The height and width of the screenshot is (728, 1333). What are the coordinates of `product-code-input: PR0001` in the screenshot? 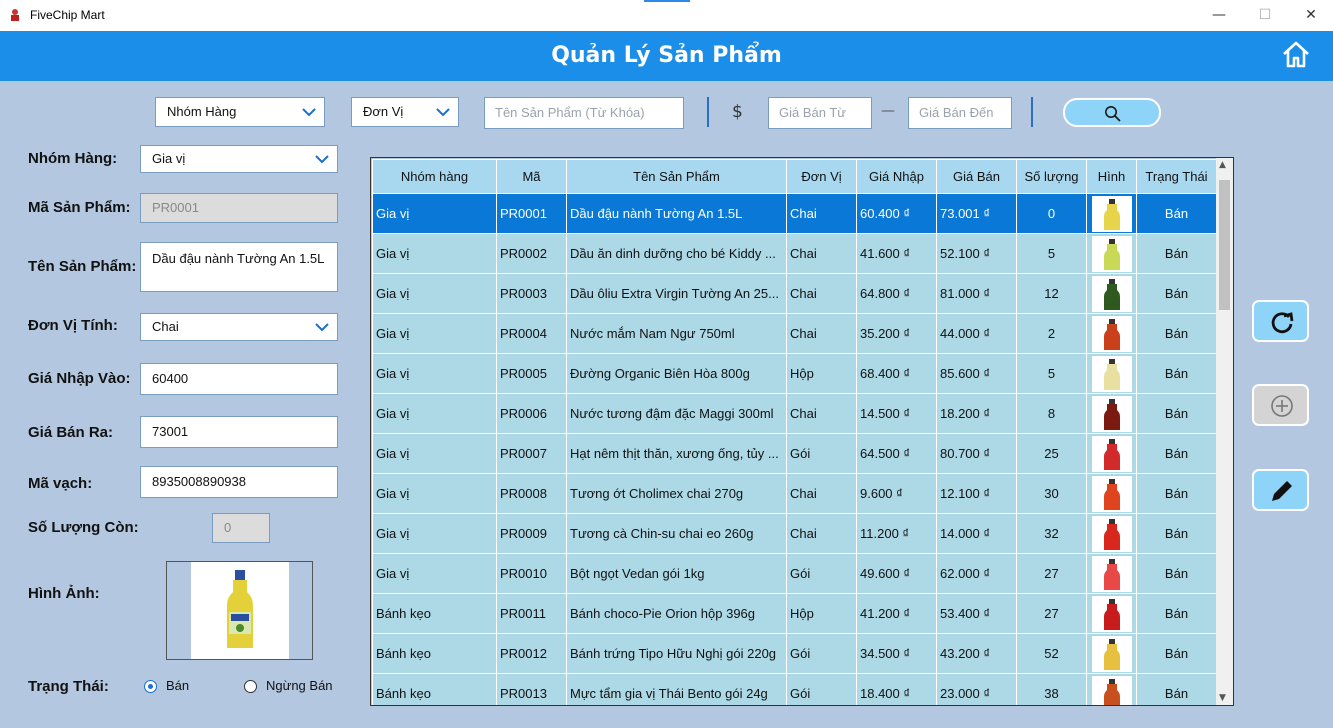 It's located at (239, 208).